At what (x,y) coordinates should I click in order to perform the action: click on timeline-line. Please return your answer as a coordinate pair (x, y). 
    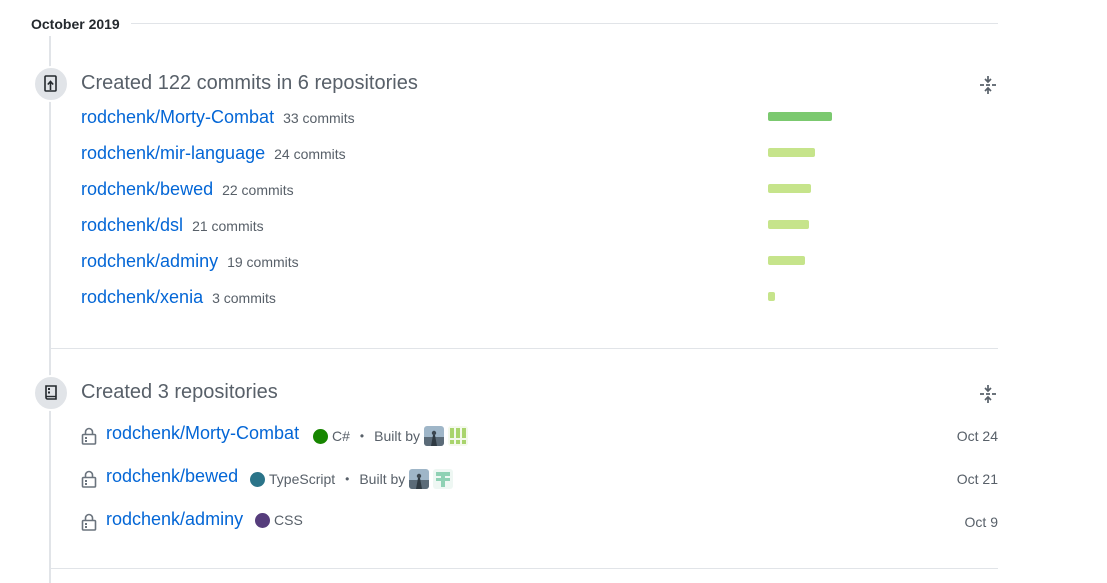
    Looking at the image, I should click on (50, 309).